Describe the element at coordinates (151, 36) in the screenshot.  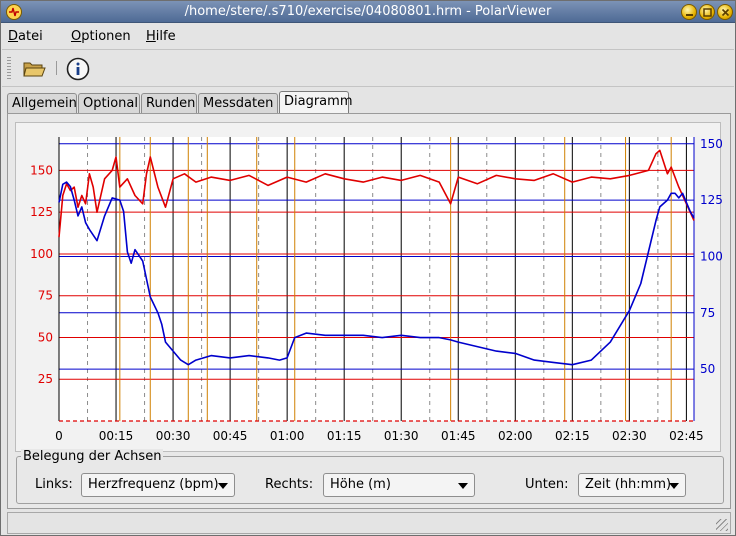
I see `menu-hilfe-accel: H` at that location.